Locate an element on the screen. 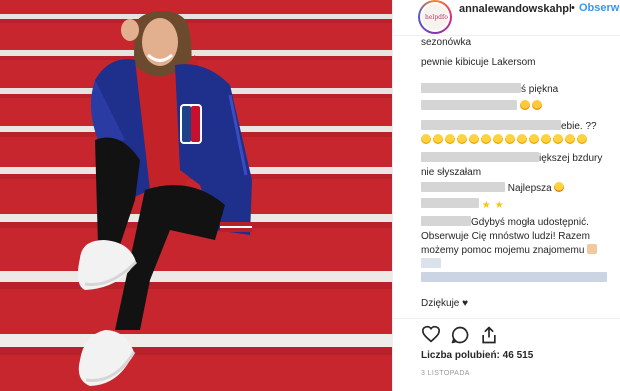  comment-text: Obserwuje Cię mnóstwo ludzi! Razem is located at coordinates (505, 236).